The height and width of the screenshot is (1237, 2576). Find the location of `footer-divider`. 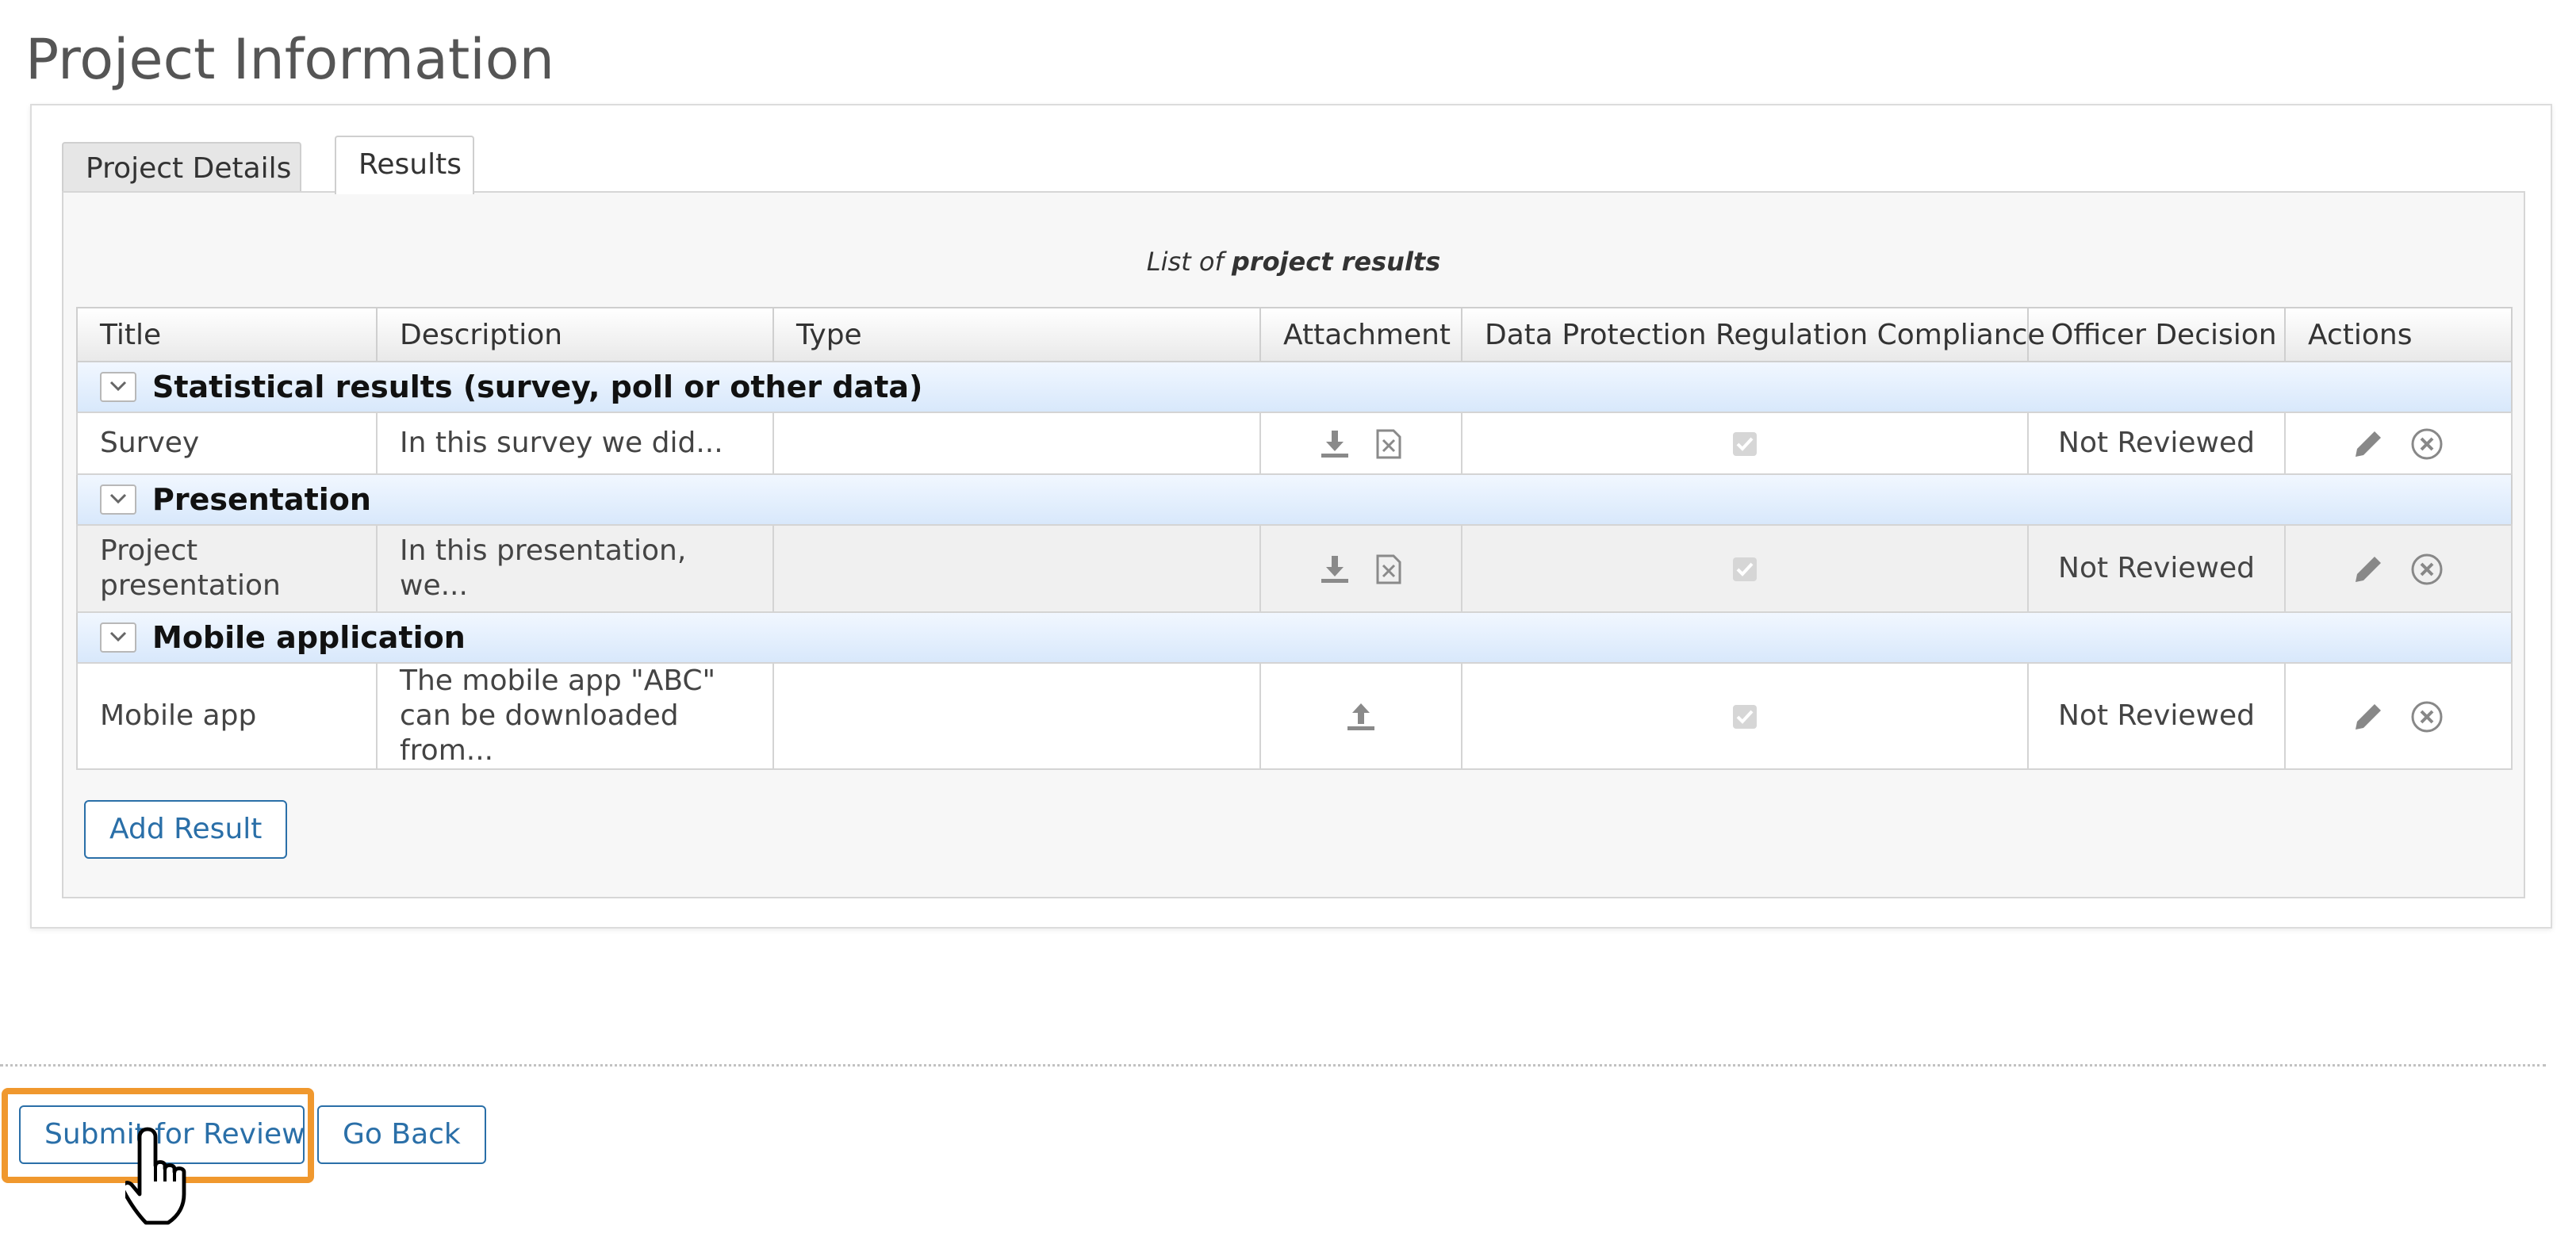

footer-divider is located at coordinates (1273, 1065).